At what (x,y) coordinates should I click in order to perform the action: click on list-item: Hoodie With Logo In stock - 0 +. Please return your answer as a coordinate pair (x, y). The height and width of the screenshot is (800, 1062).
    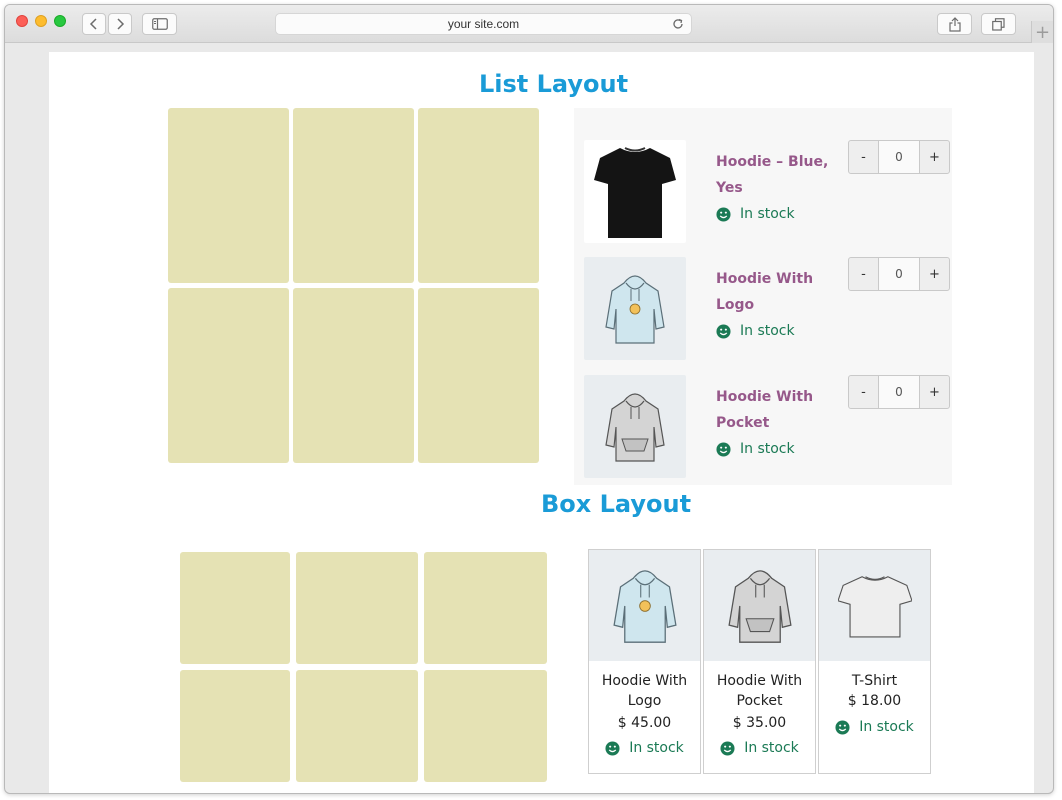
    Looking at the image, I should click on (763, 312).